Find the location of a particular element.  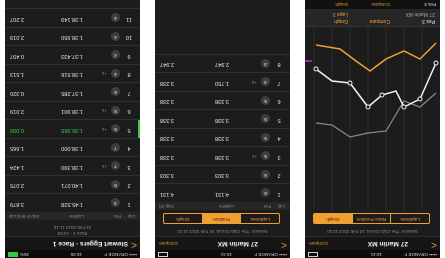

view-segmented-control: Laptimes Race Position Graph is located at coordinates (371, 218).